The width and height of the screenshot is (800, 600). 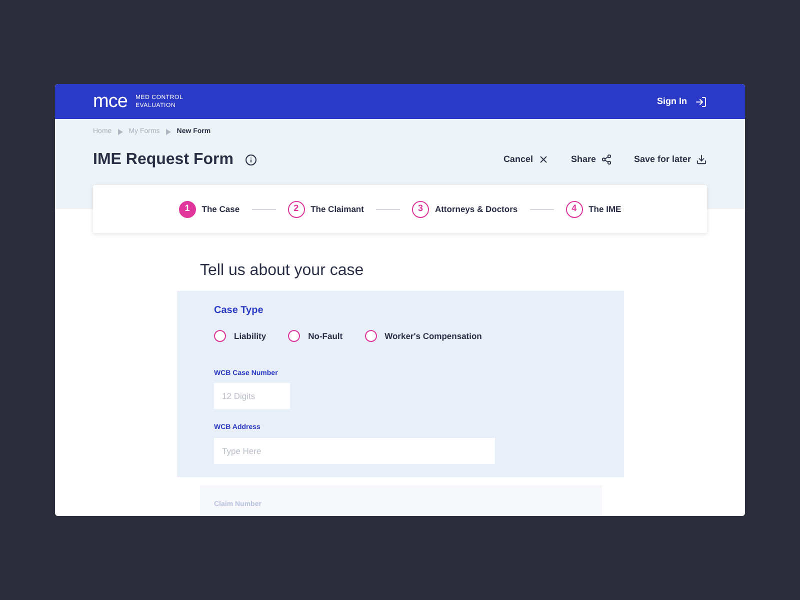 I want to click on step-tab: 3 Attorneys & Doctors, so click(x=465, y=209).